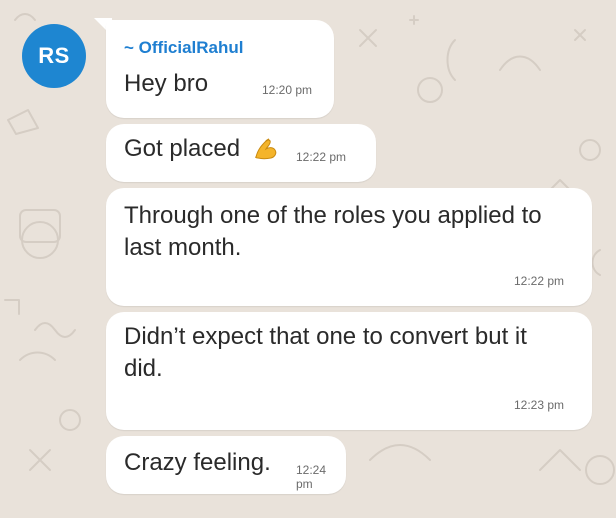  Describe the element at coordinates (311, 477) in the screenshot. I see `message-time: 12:24 pm` at that location.